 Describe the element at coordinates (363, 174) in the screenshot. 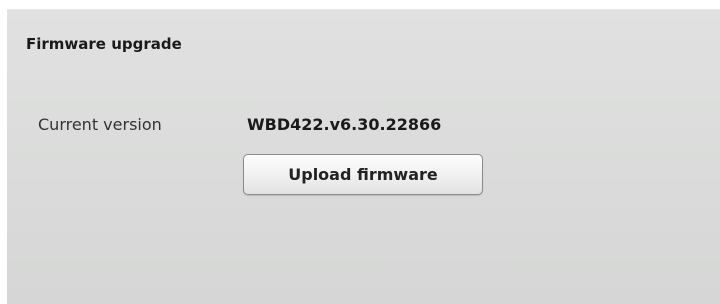

I see `upload-firmware-button: Upload firmware` at that location.